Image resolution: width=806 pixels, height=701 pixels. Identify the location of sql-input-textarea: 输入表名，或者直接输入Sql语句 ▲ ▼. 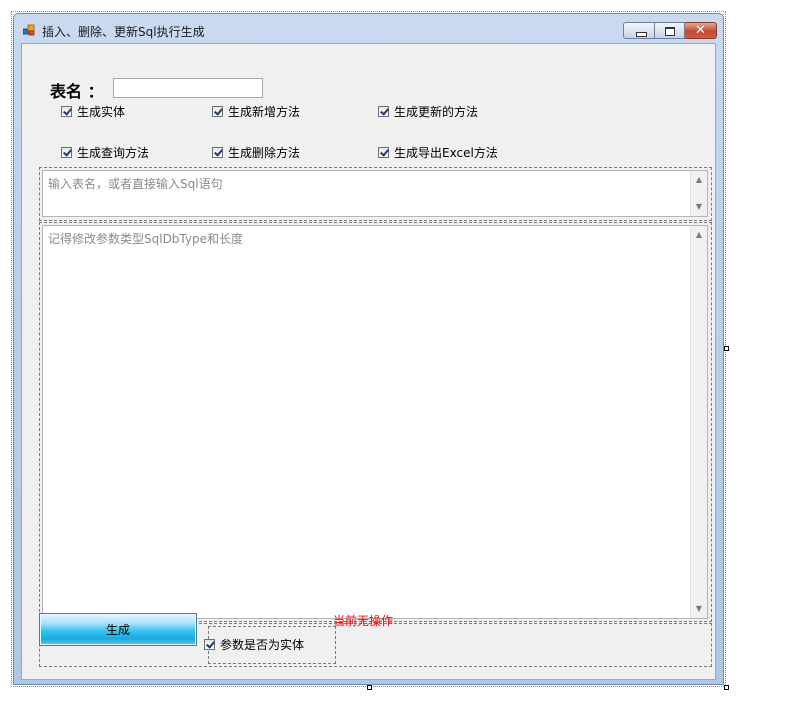
(375, 193).